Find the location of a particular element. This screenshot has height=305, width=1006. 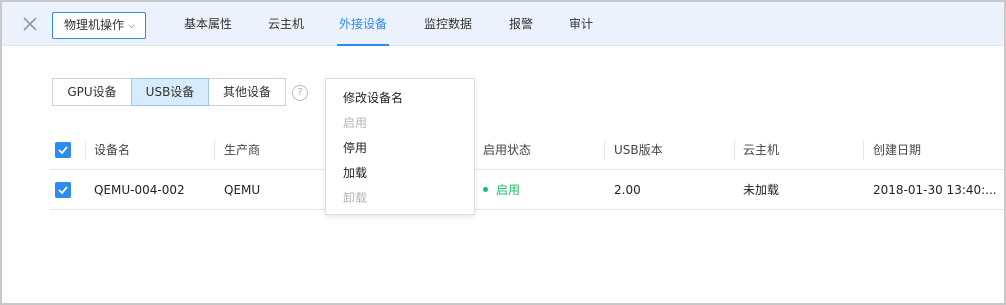

tab-vm-instances: 云主机 is located at coordinates (286, 24).